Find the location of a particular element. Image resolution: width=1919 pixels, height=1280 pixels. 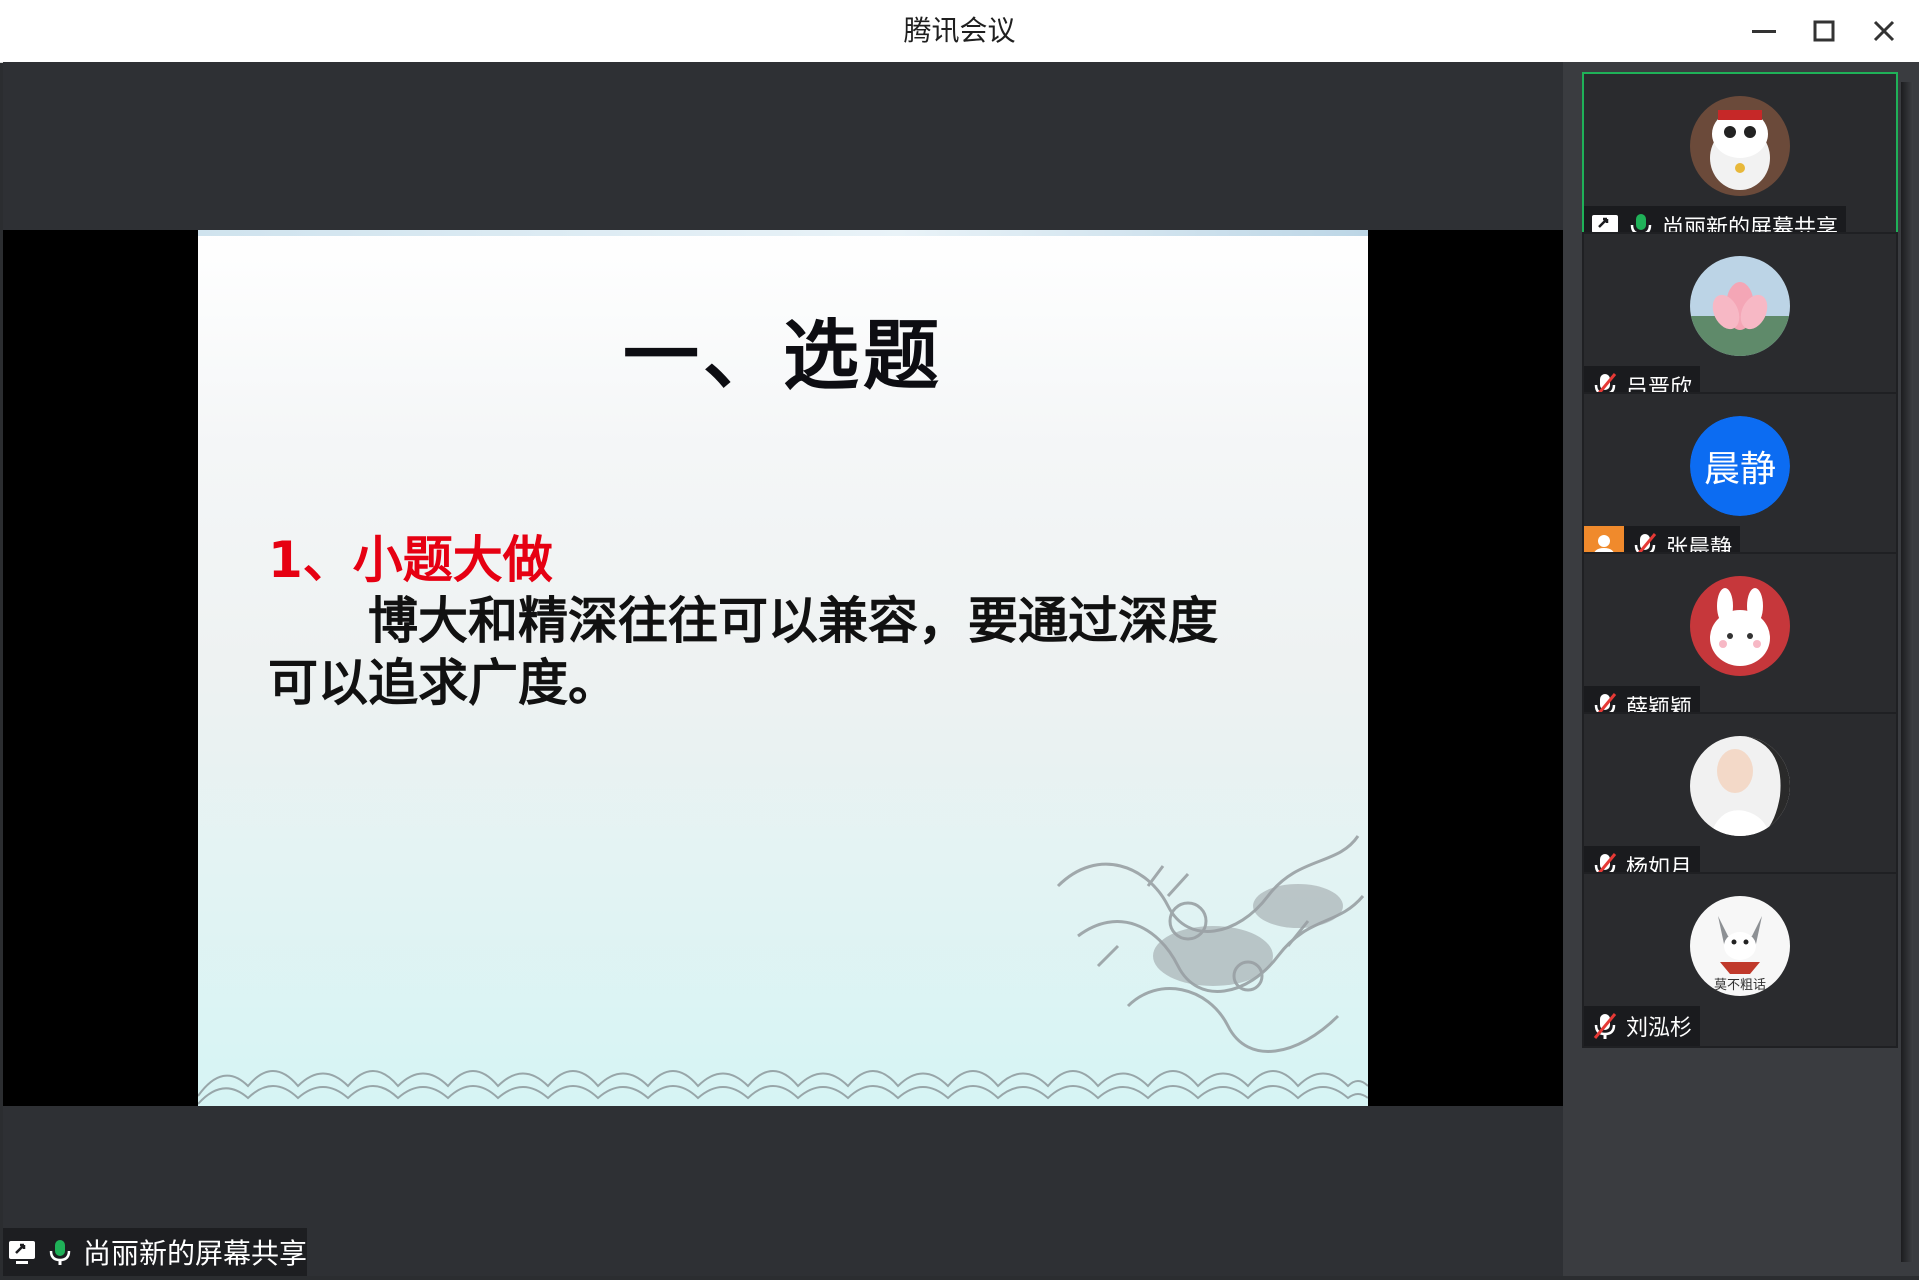

slide-title: 一、选题 is located at coordinates (783, 355).